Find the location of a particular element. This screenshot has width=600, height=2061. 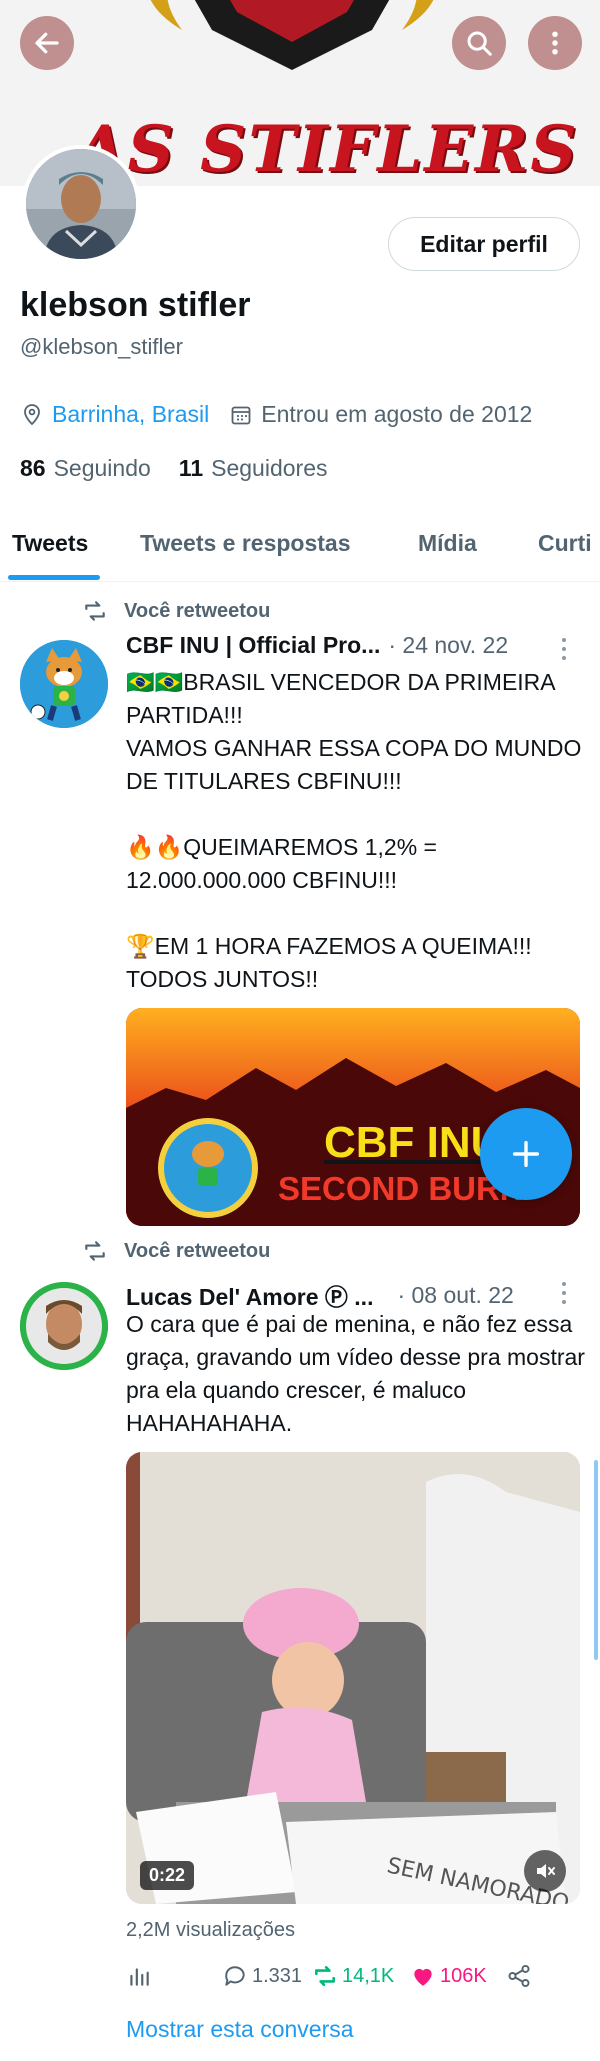

like-count: 106K is located at coordinates (463, 1975).